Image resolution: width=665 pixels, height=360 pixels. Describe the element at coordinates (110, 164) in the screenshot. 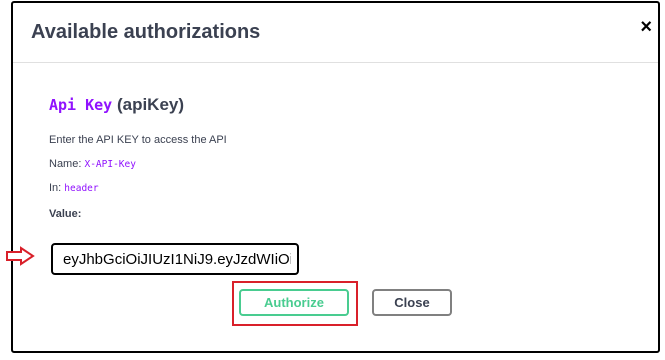

I see `name-value: X-API-Key` at that location.